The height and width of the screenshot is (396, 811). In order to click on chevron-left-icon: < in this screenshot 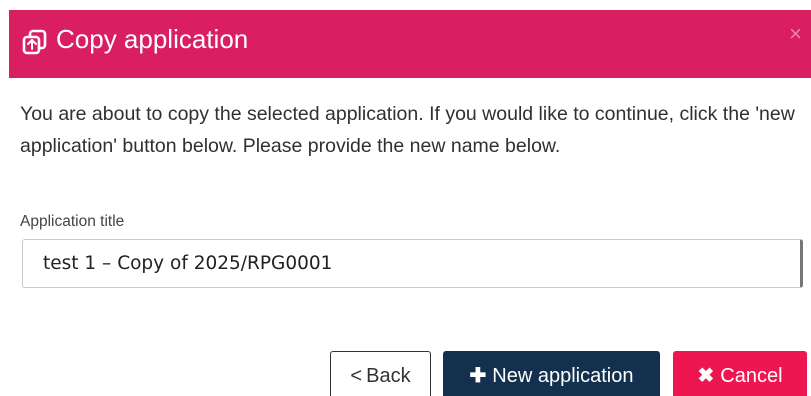, I will do `click(356, 376)`.